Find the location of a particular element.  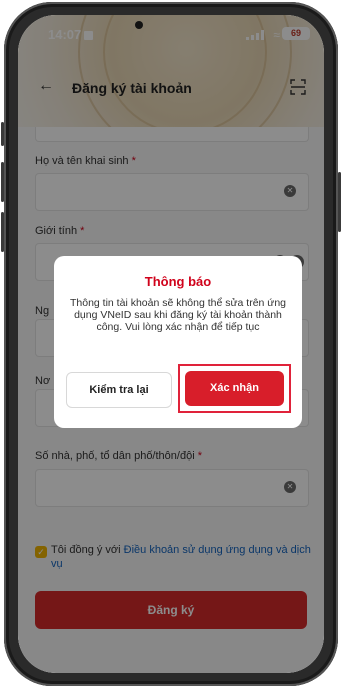

confirm-button: Xác nhận is located at coordinates (234, 388).